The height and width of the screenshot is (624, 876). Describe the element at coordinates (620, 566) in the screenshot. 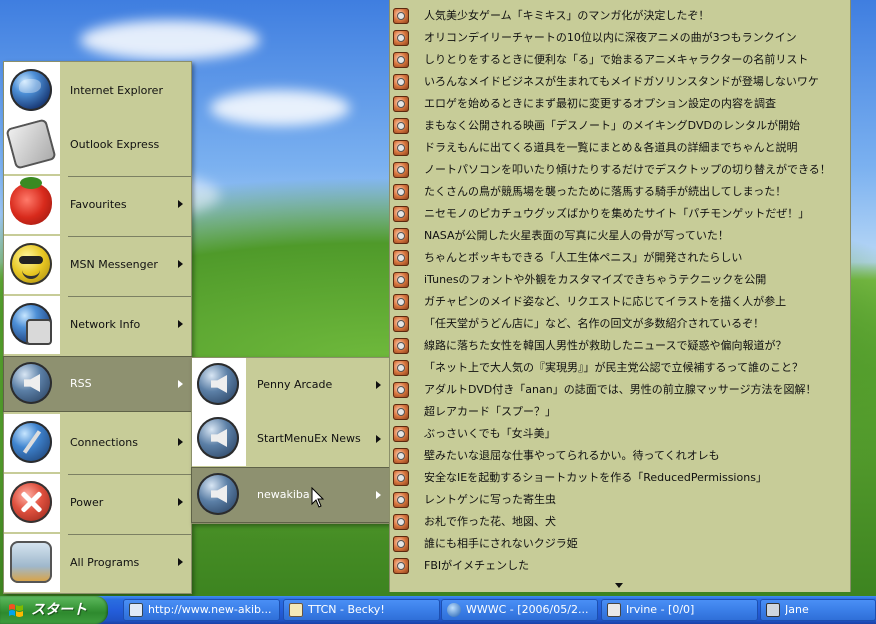

I see `feed-item: FBIがイメチェンした` at that location.